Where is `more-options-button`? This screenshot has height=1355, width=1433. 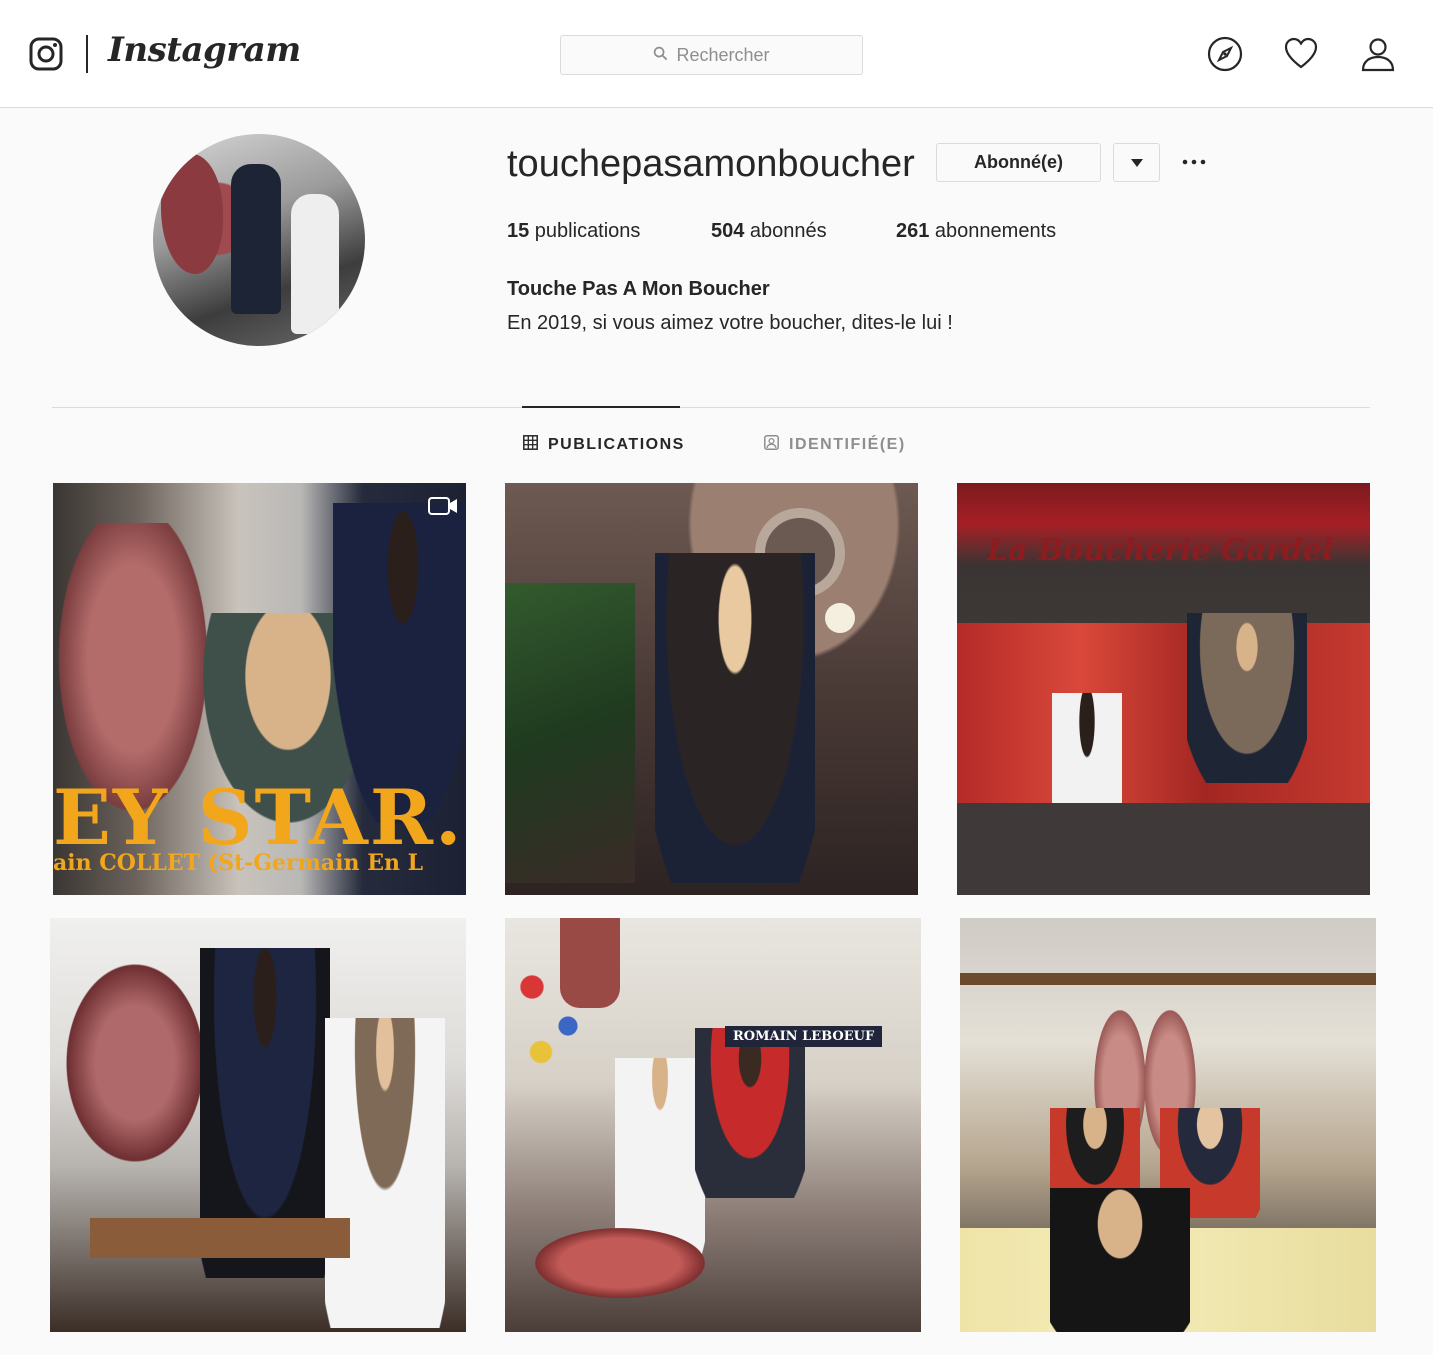
more-options-button is located at coordinates (1194, 162).